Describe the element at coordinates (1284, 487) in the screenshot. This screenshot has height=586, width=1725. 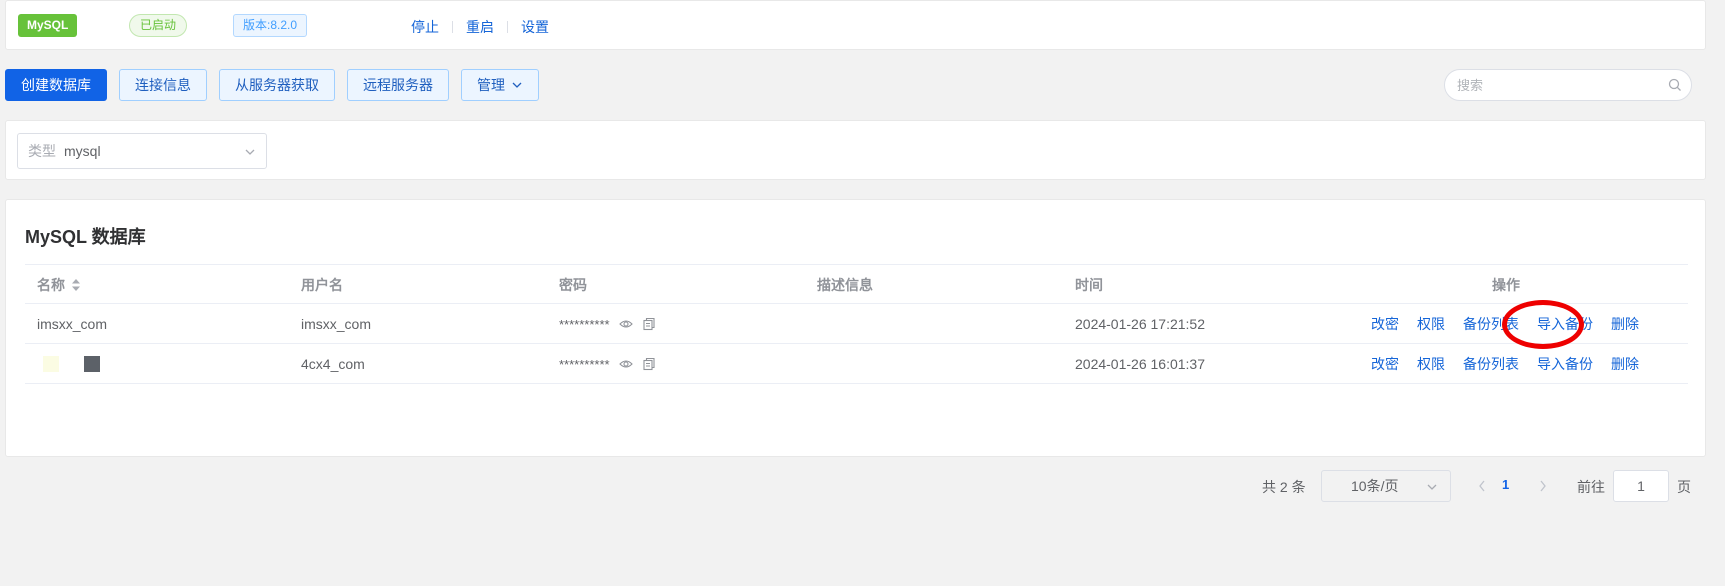
I see `total-count: 共 2 条` at that location.